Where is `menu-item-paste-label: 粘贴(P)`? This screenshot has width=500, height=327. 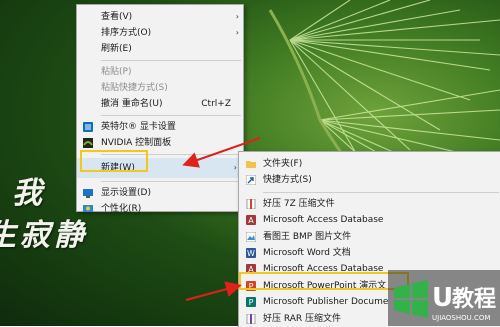
menu-item-paste-label: 粘贴(P) is located at coordinates (116, 72).